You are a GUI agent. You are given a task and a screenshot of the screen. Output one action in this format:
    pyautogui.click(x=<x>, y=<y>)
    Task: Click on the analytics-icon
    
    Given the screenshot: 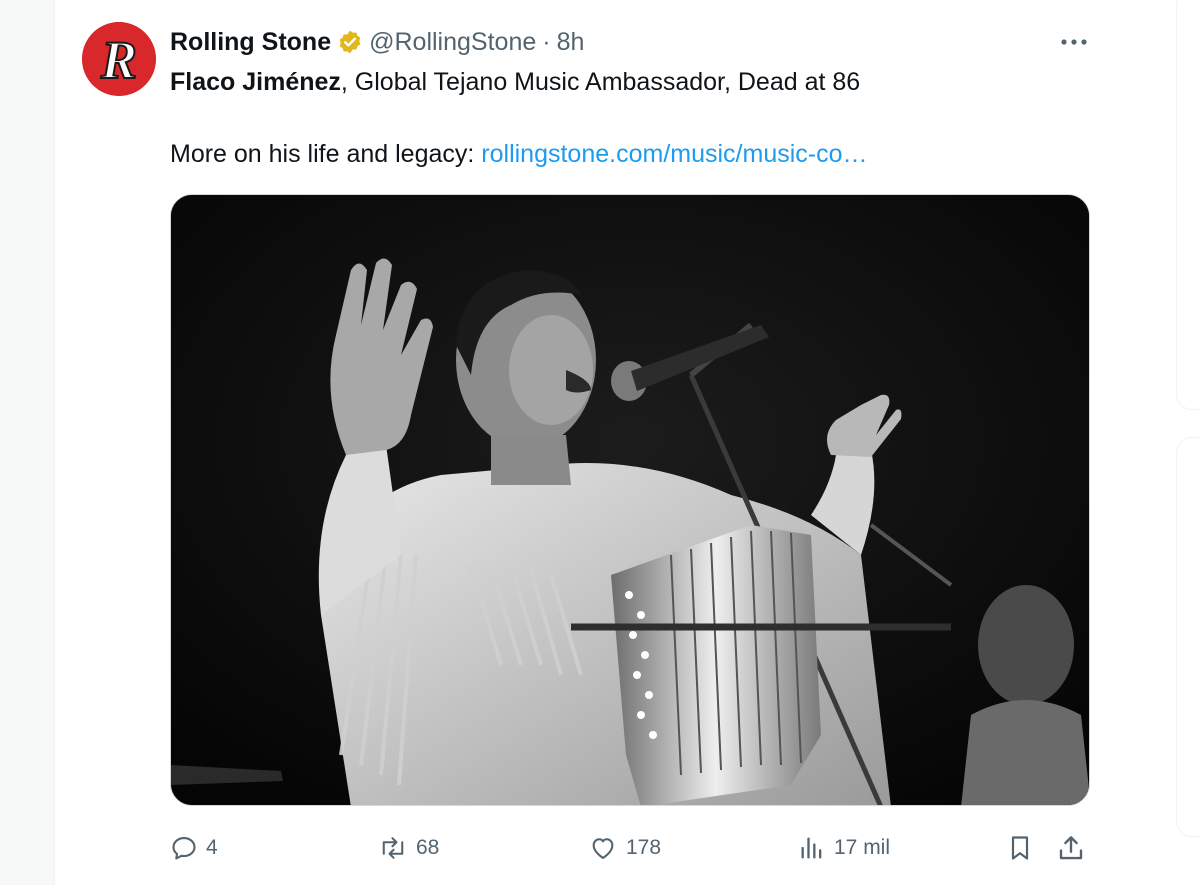 What is the action you would take?
    pyautogui.click(x=811, y=848)
    